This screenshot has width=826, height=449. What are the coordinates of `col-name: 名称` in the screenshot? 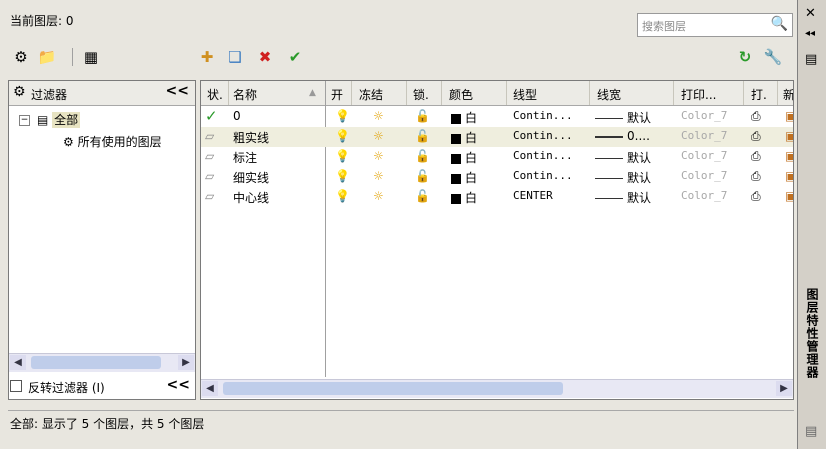 It's located at (245, 94).